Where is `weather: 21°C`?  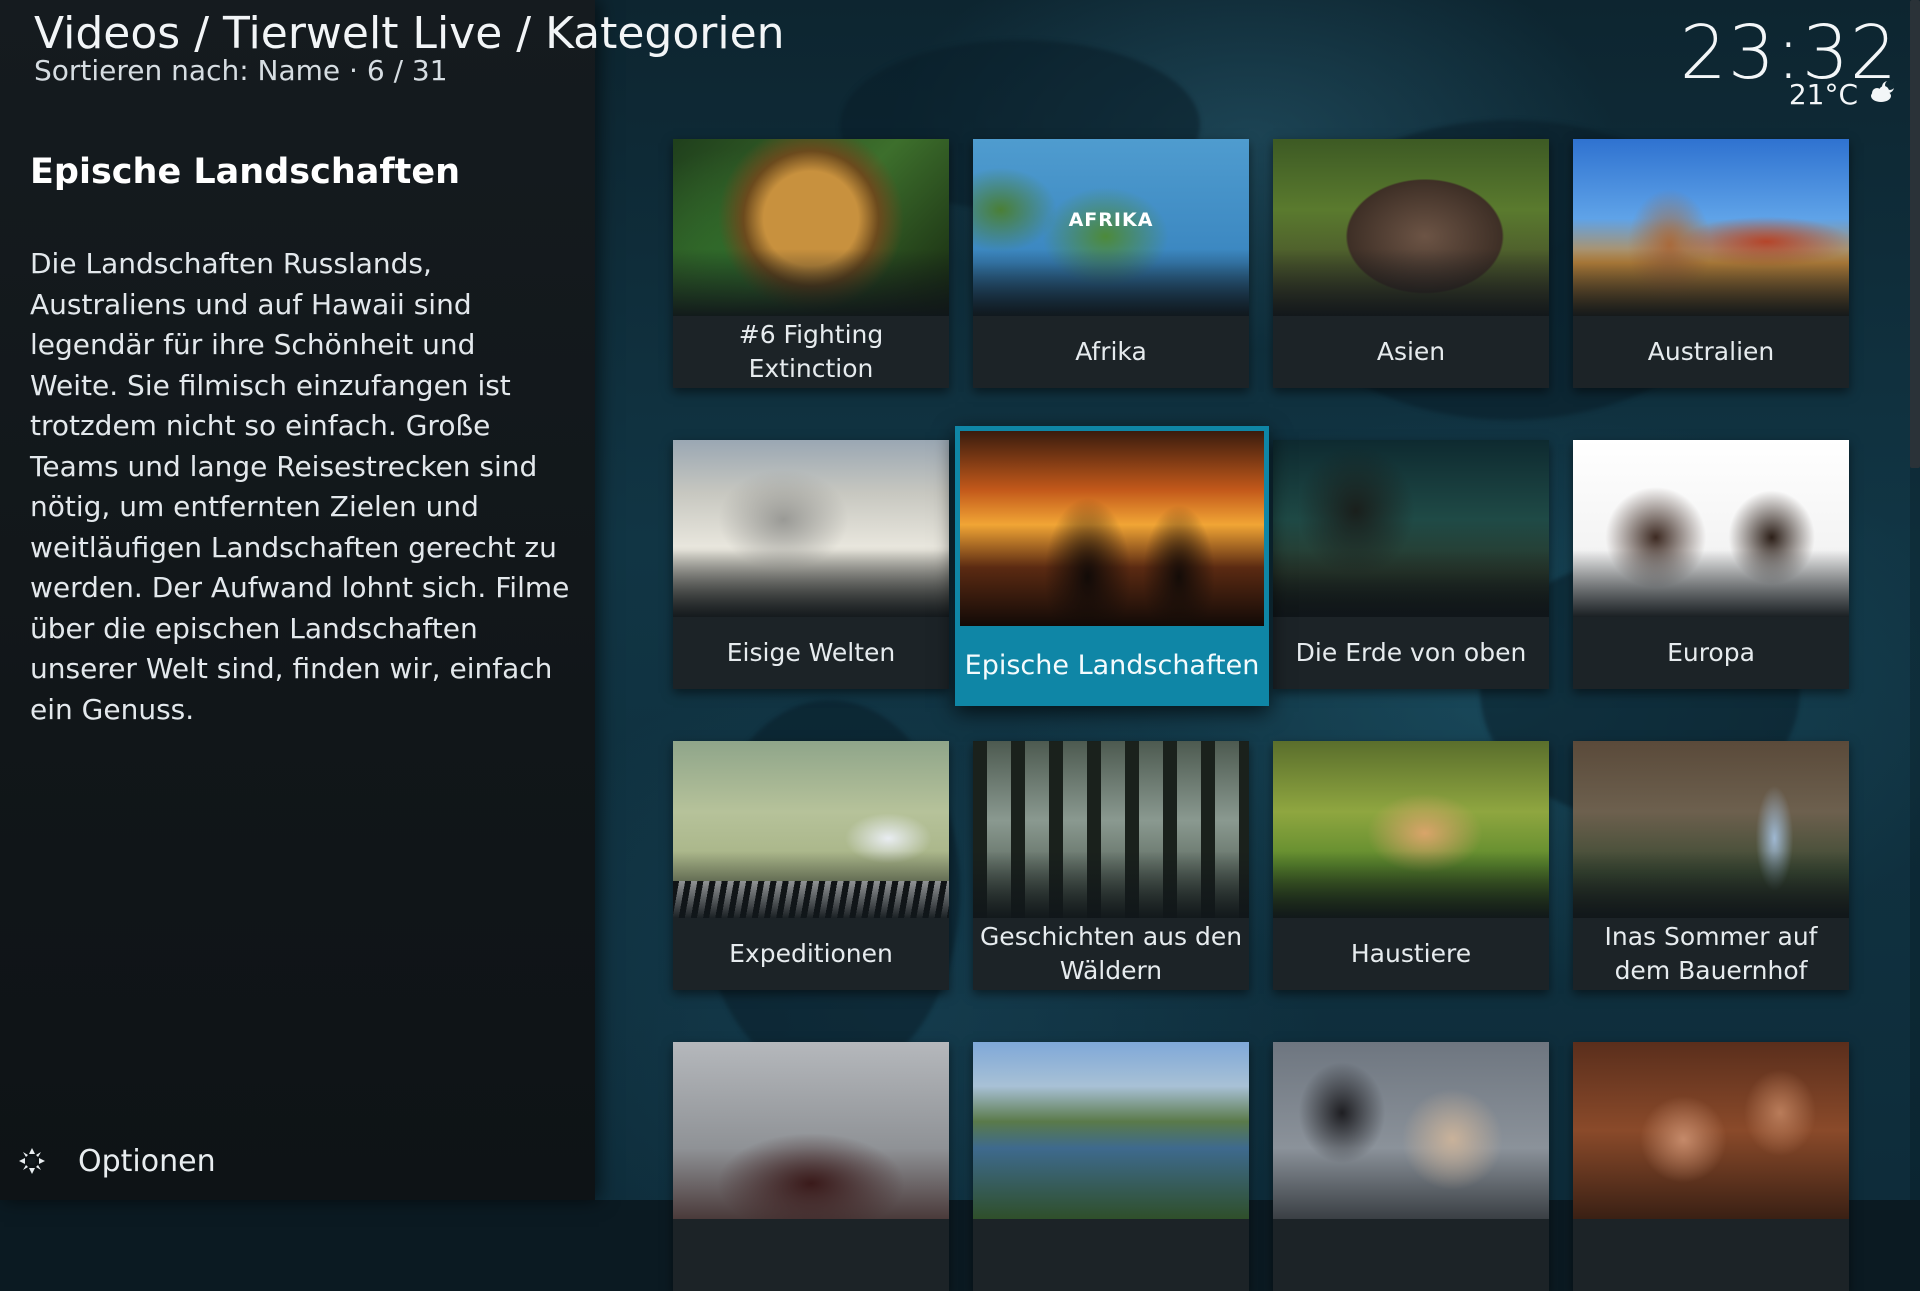
weather: 21°C is located at coordinates (1843, 94).